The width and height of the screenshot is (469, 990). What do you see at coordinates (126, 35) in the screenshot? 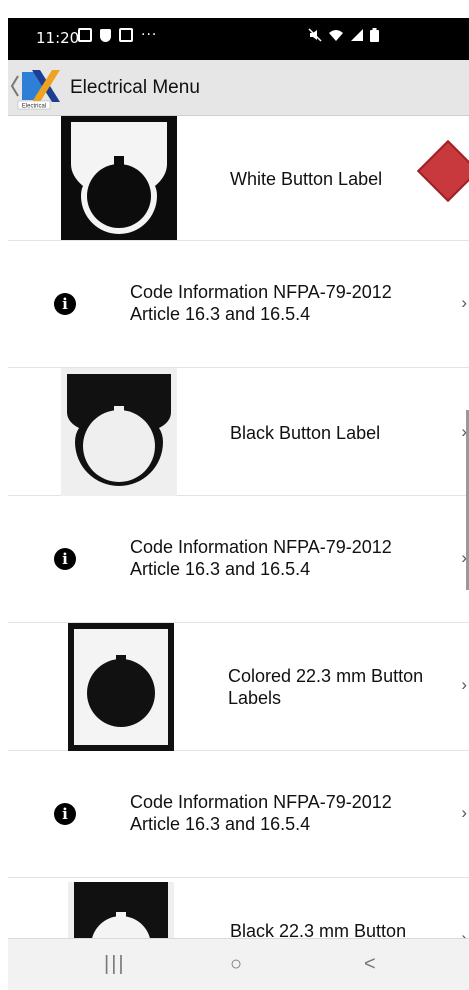
I see `screenshot-icon` at bounding box center [126, 35].